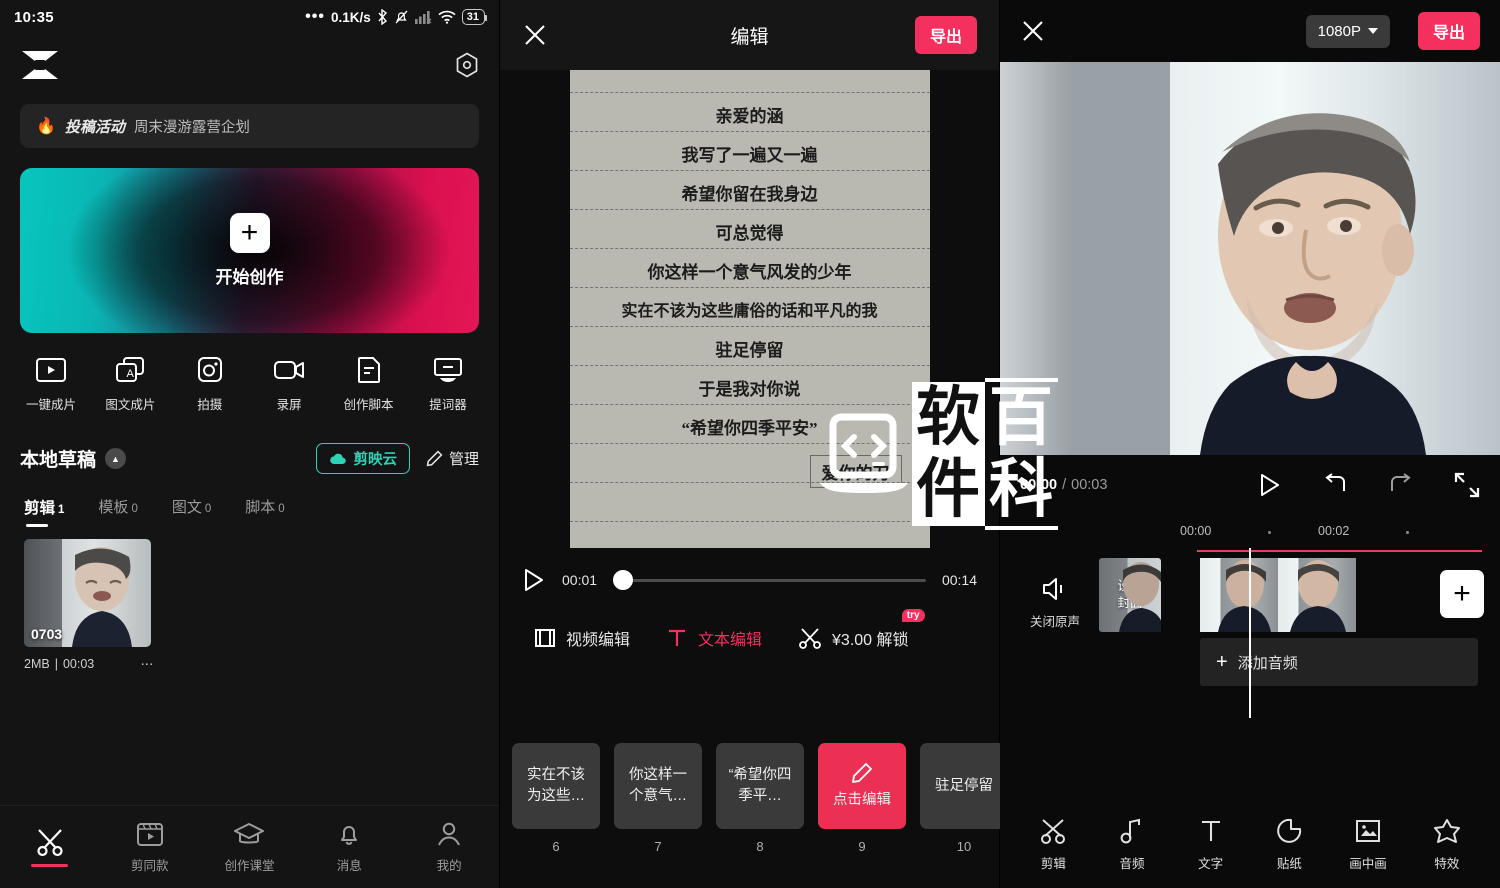 The image size is (1500, 888). Describe the element at coordinates (1347, 31) in the screenshot. I see `resolution-dropdown: 1080P` at that location.